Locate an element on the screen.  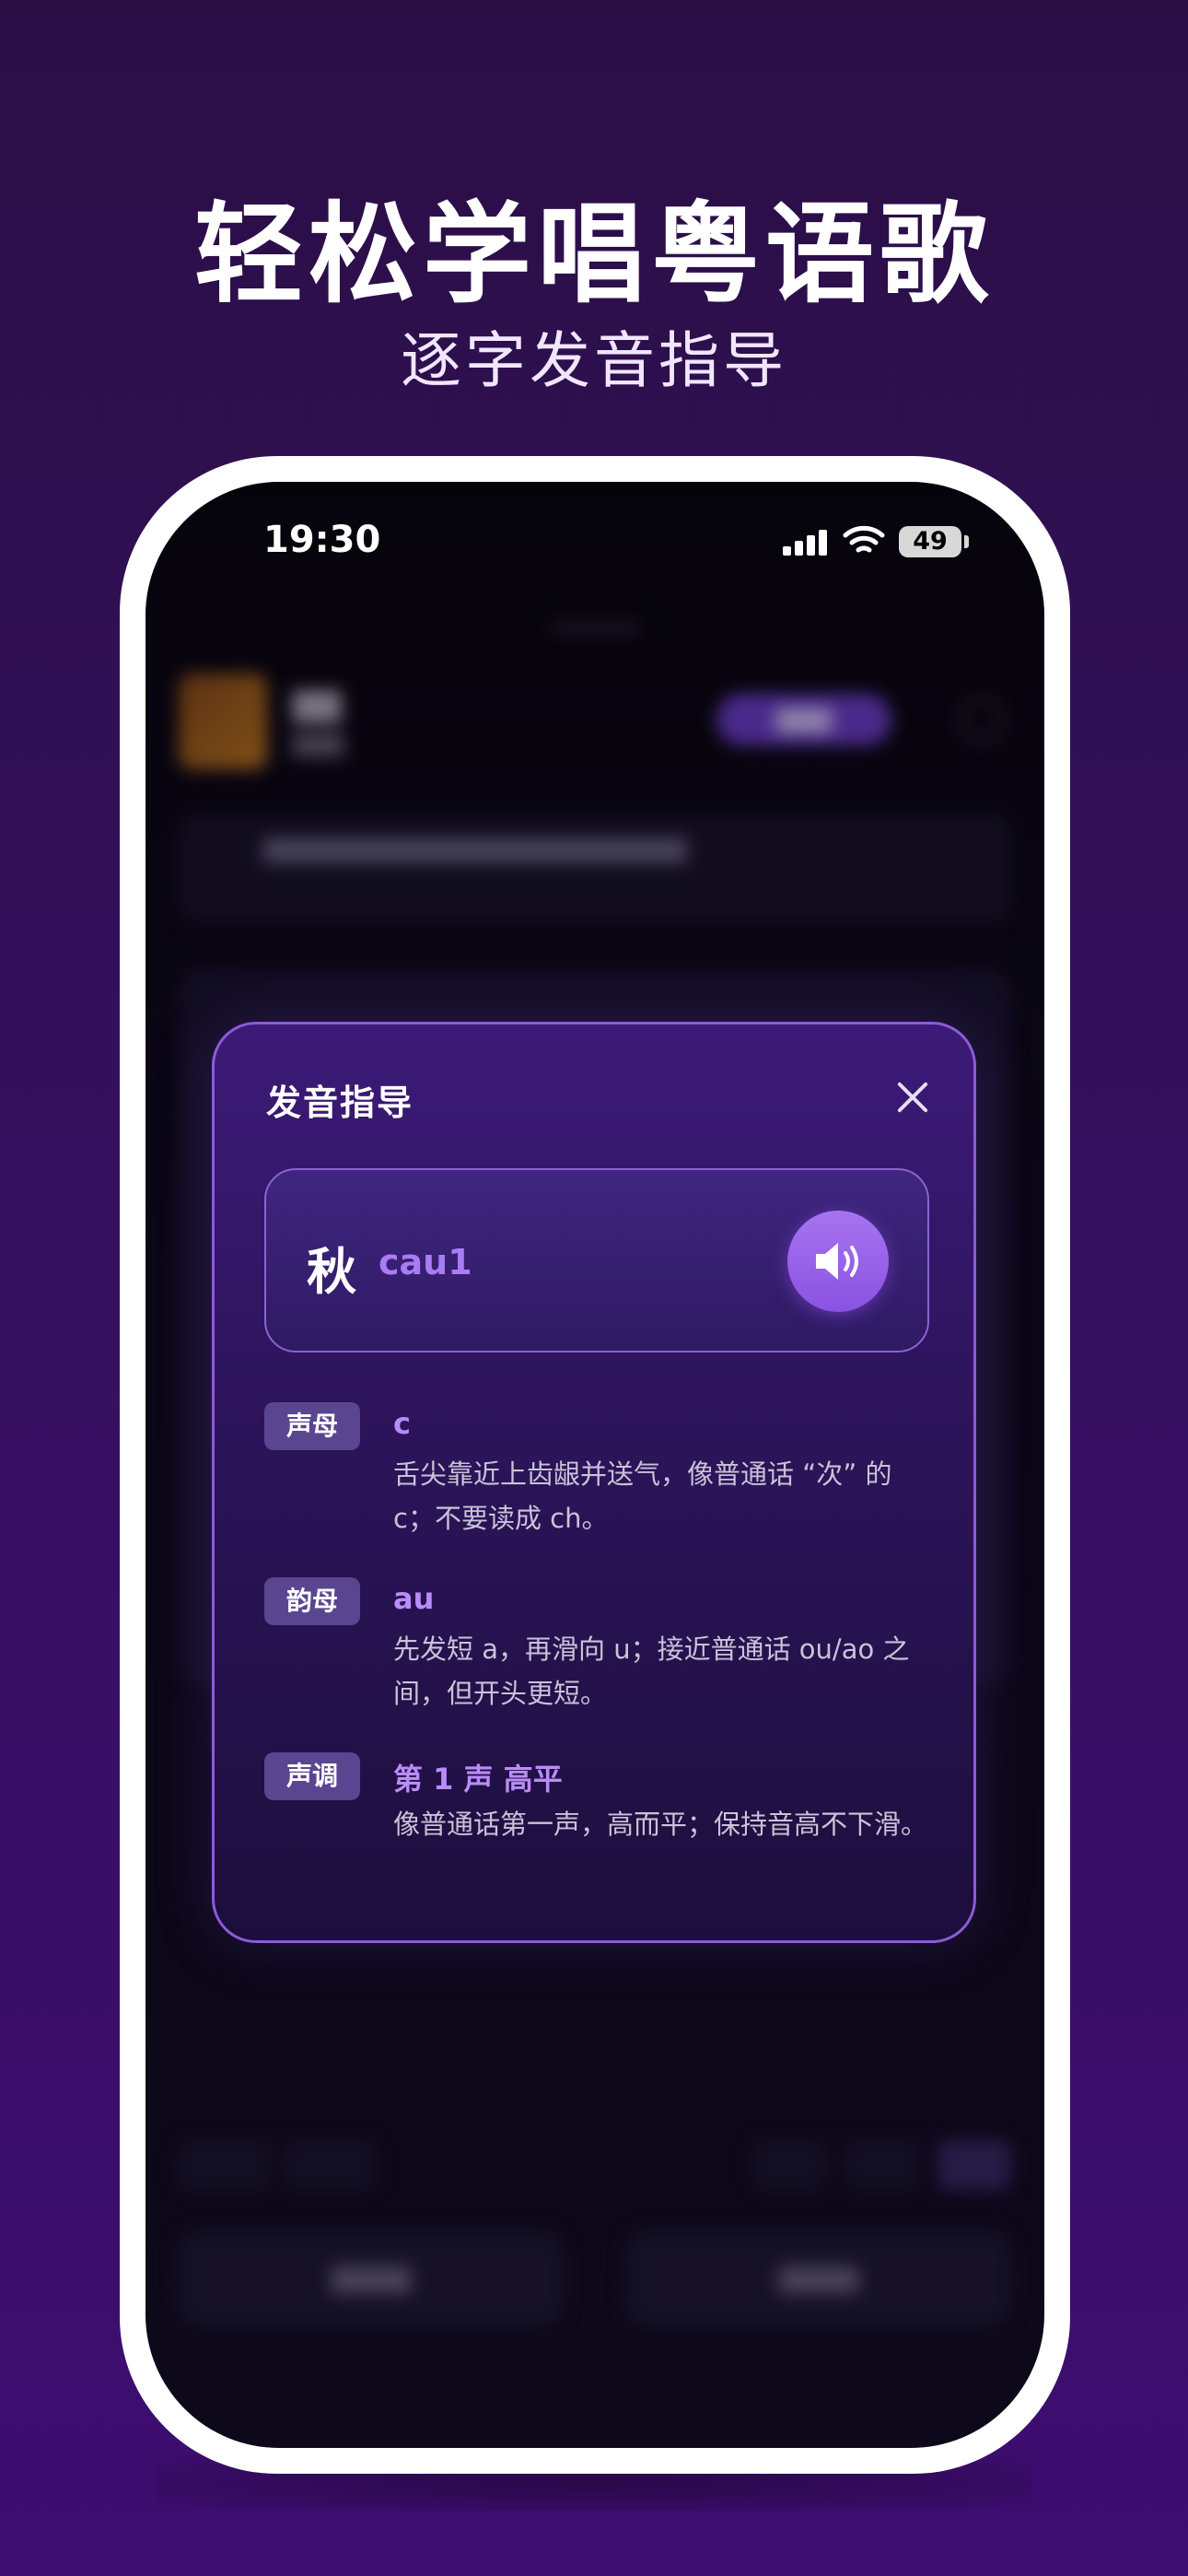
speaker-icon is located at coordinates (837, 1261).